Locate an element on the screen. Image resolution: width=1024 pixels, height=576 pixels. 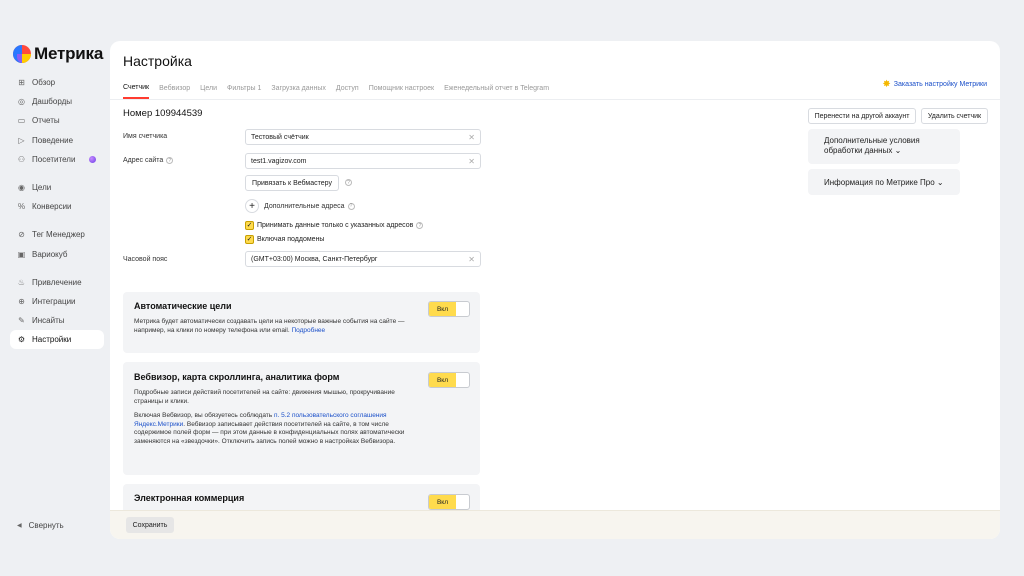
additional-addresses-label: Дополнительные адреса is located at coordinates (304, 206).